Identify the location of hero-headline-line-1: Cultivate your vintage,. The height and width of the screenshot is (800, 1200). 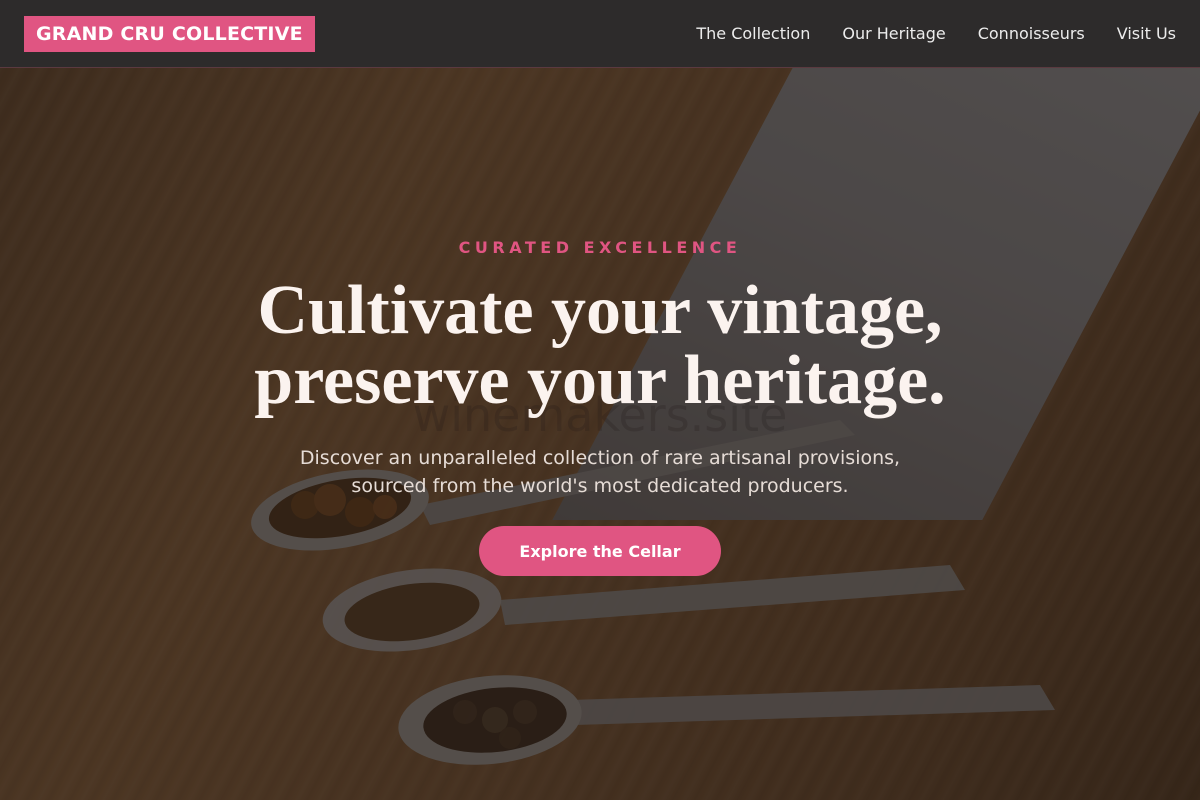
(600, 310).